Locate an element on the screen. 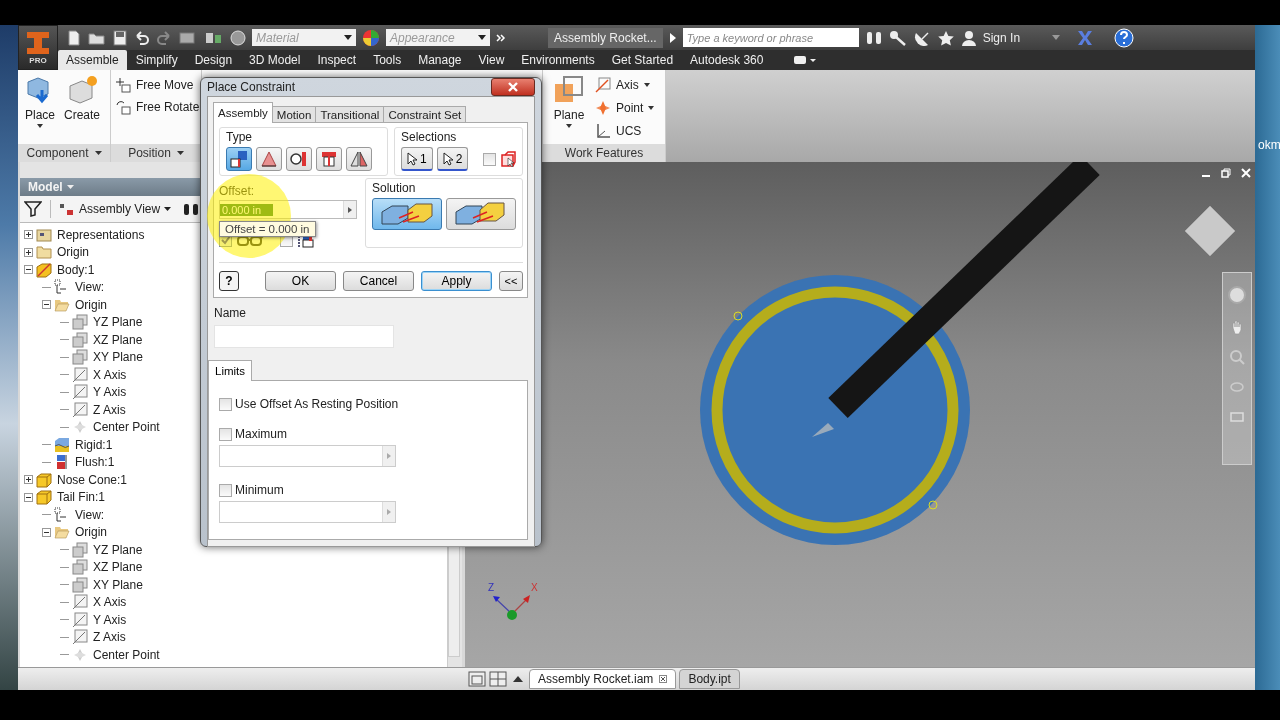  satellite-dish-icon is located at coordinates (921, 37).